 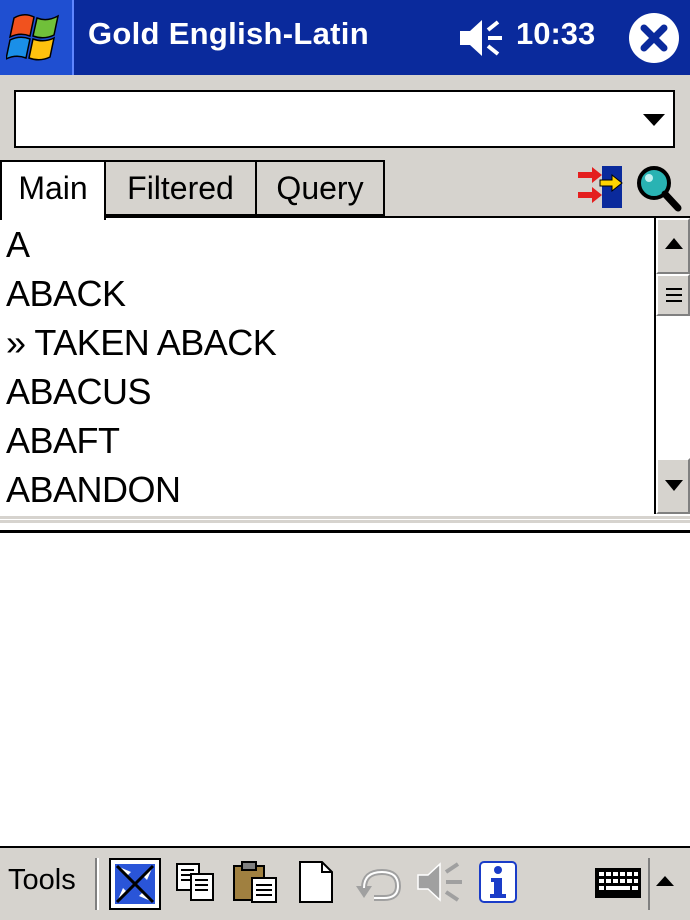 I want to click on search-combobox, so click(x=344, y=119).